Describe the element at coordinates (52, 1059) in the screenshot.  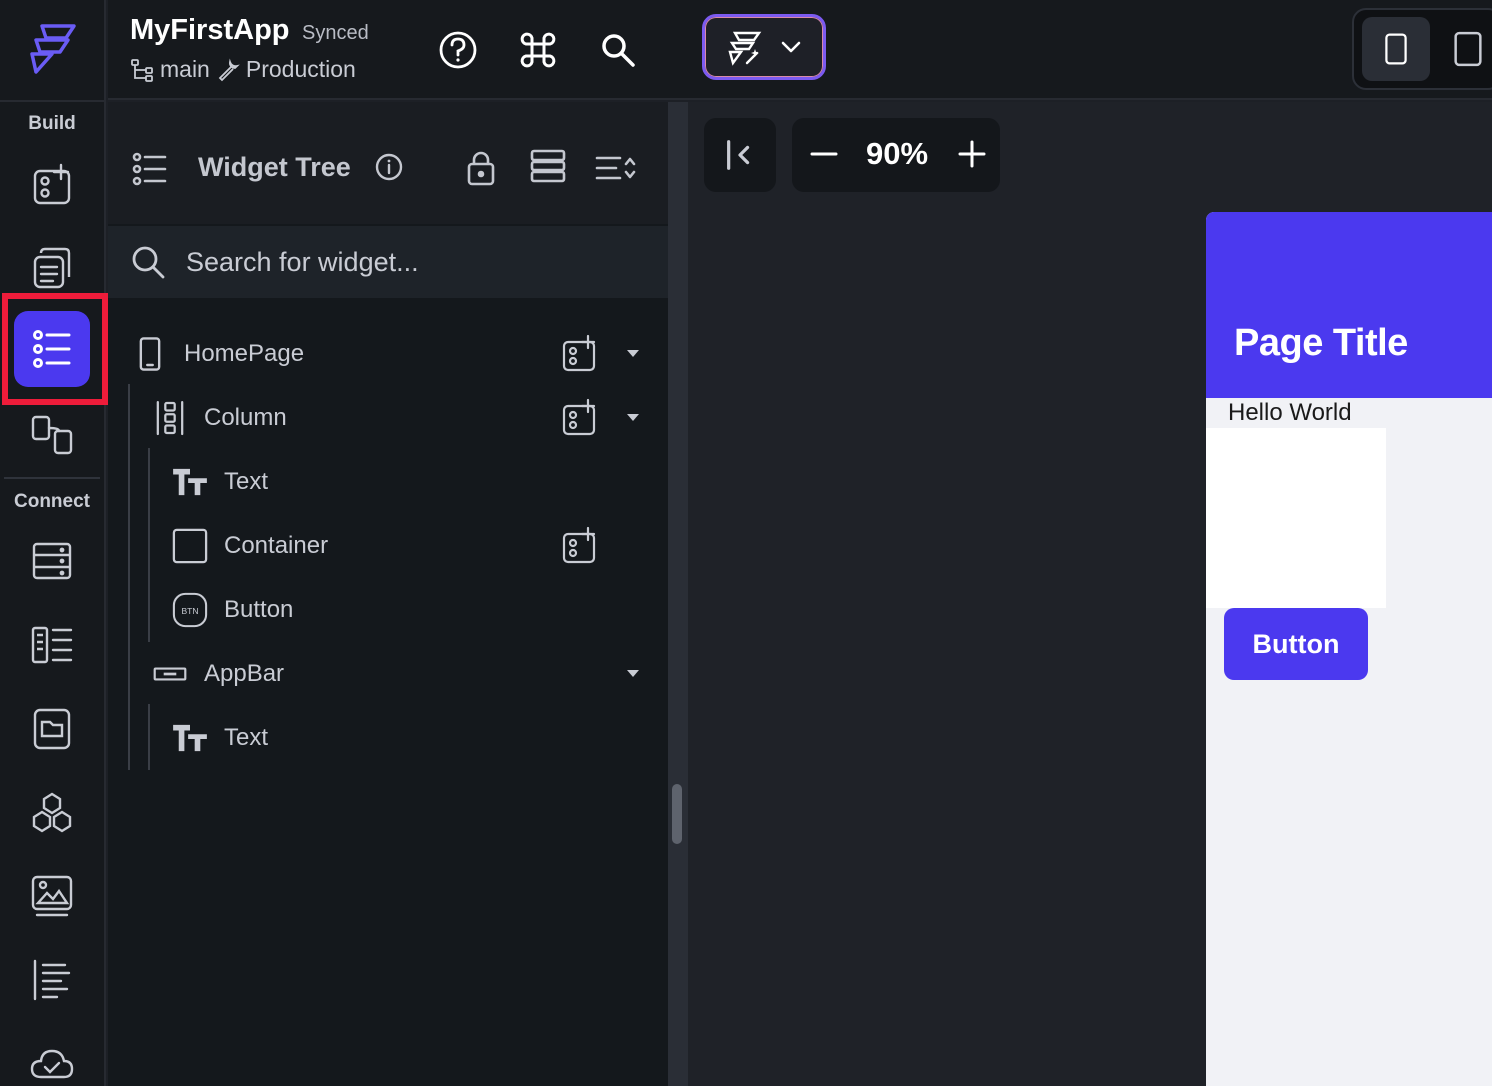
I see `rail-item-cloud-functions` at that location.